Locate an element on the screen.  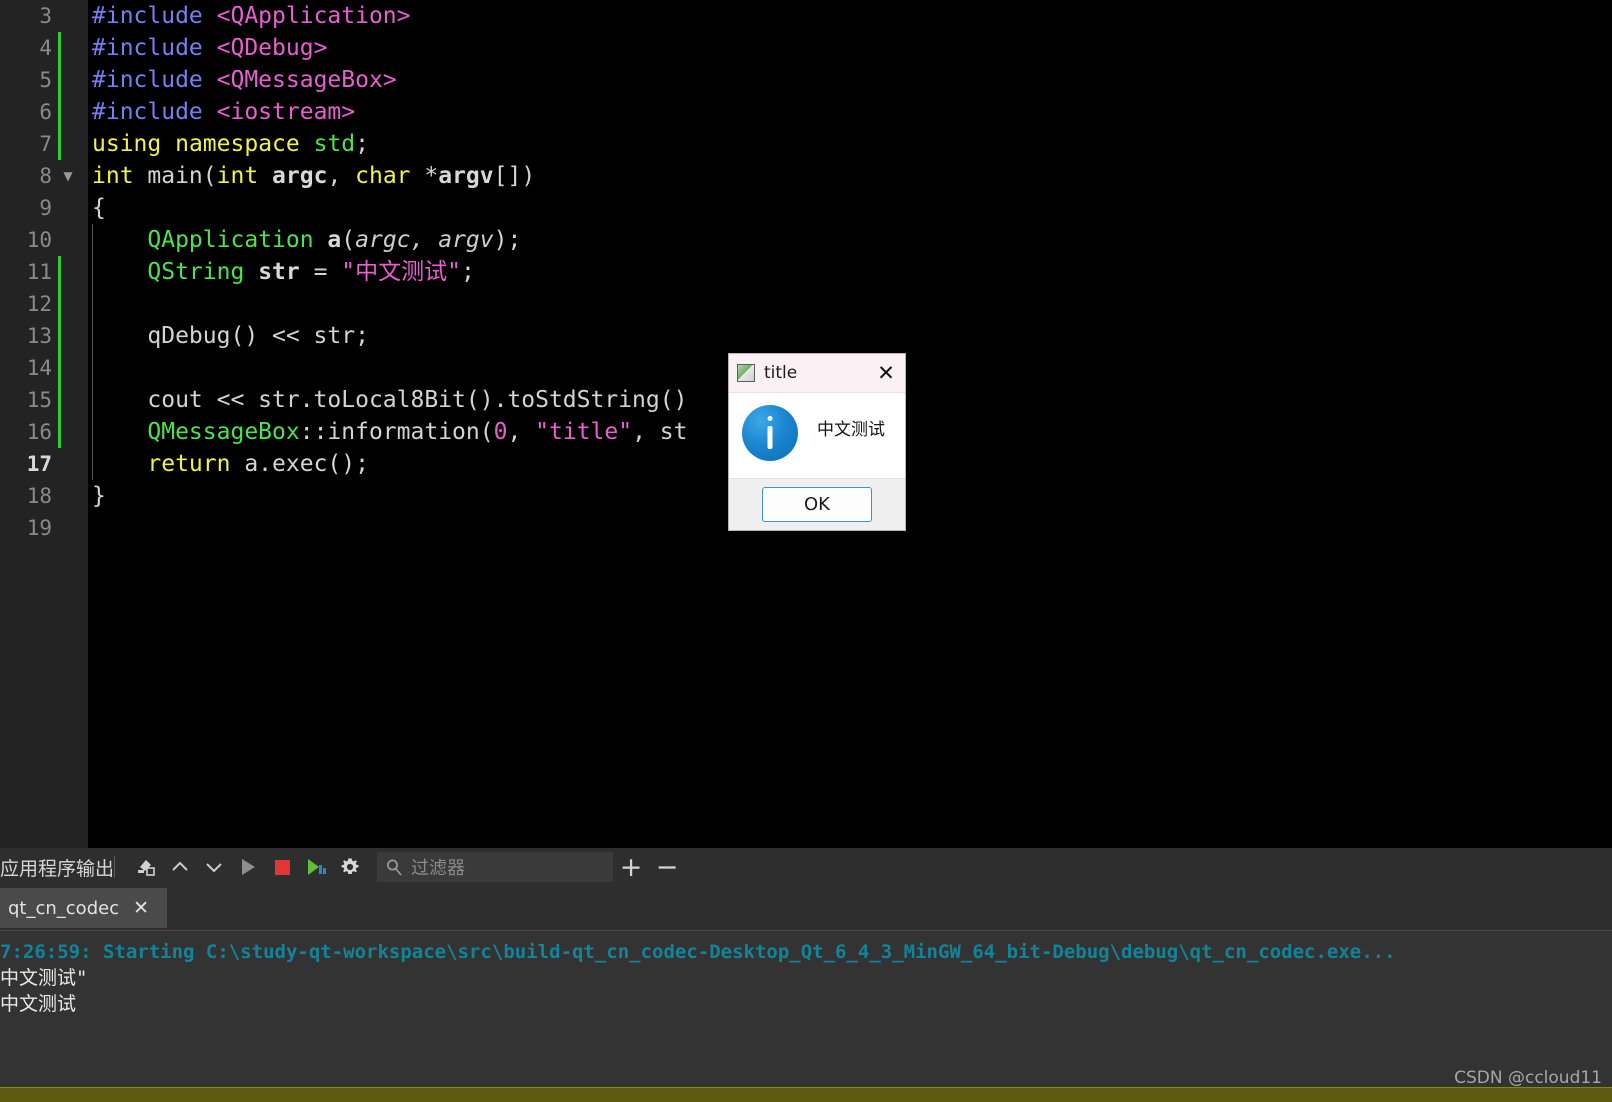
panel-title: 应用程序输出 is located at coordinates (57, 868).